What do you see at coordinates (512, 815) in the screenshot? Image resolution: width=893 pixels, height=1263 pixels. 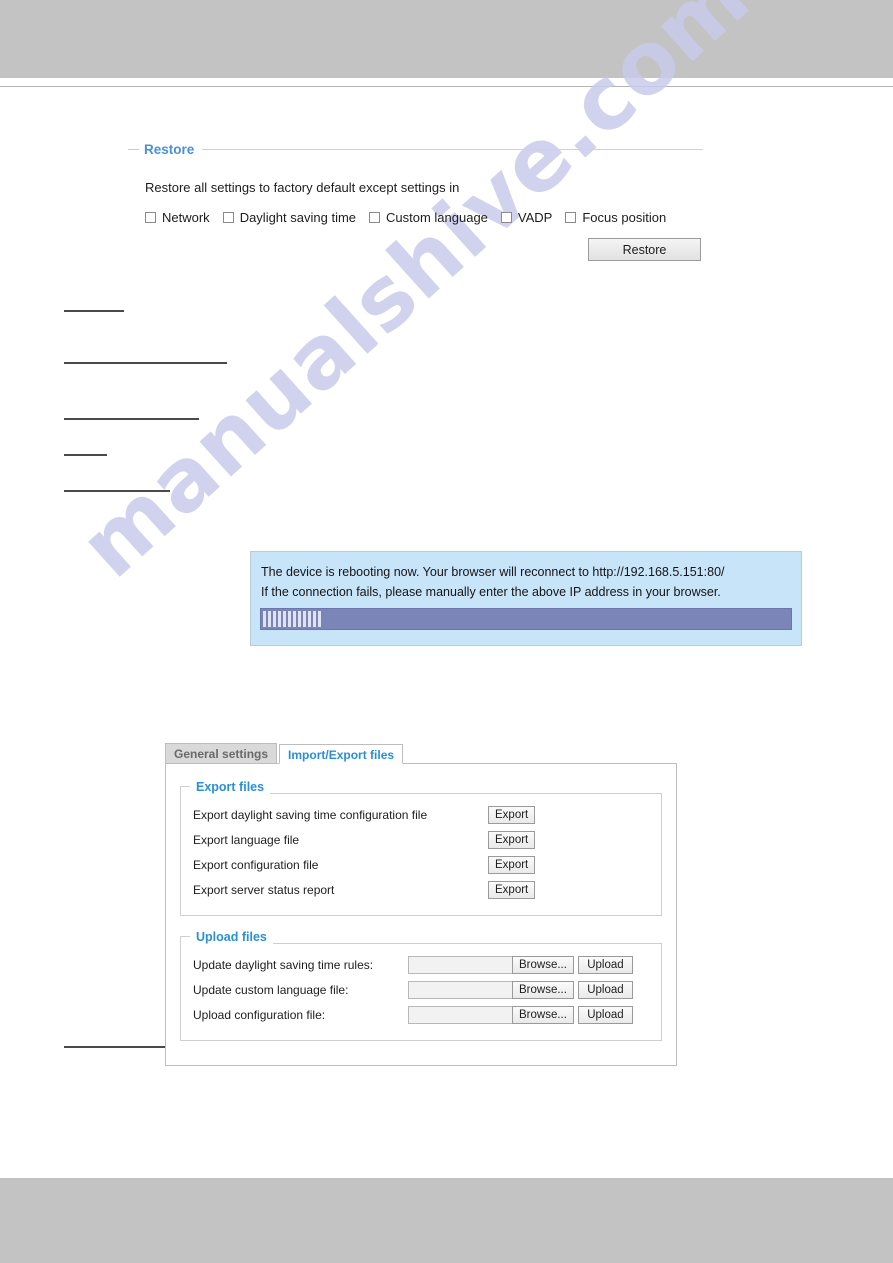 I see `export-button-daylight-saving-time: Export` at bounding box center [512, 815].